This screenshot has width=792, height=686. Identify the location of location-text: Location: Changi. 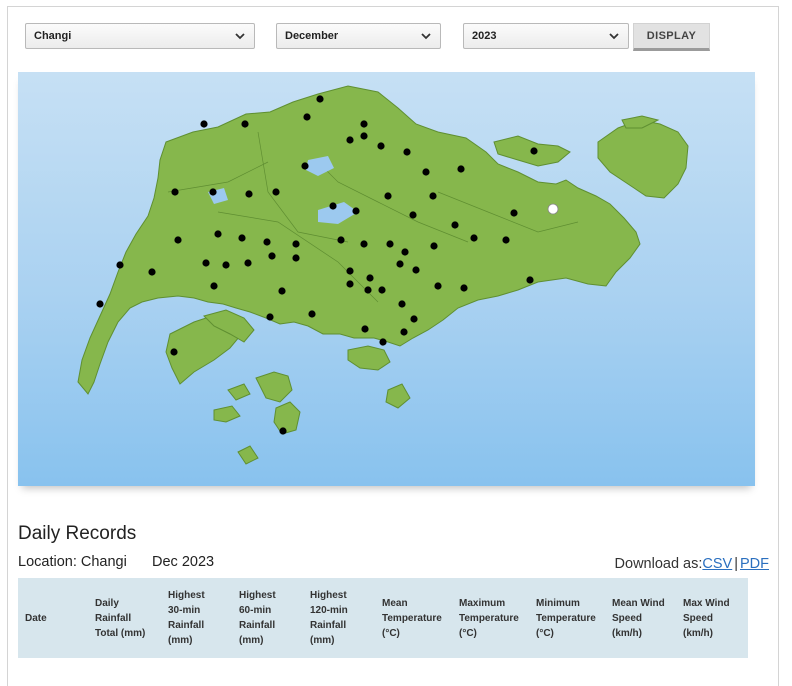
(72, 562).